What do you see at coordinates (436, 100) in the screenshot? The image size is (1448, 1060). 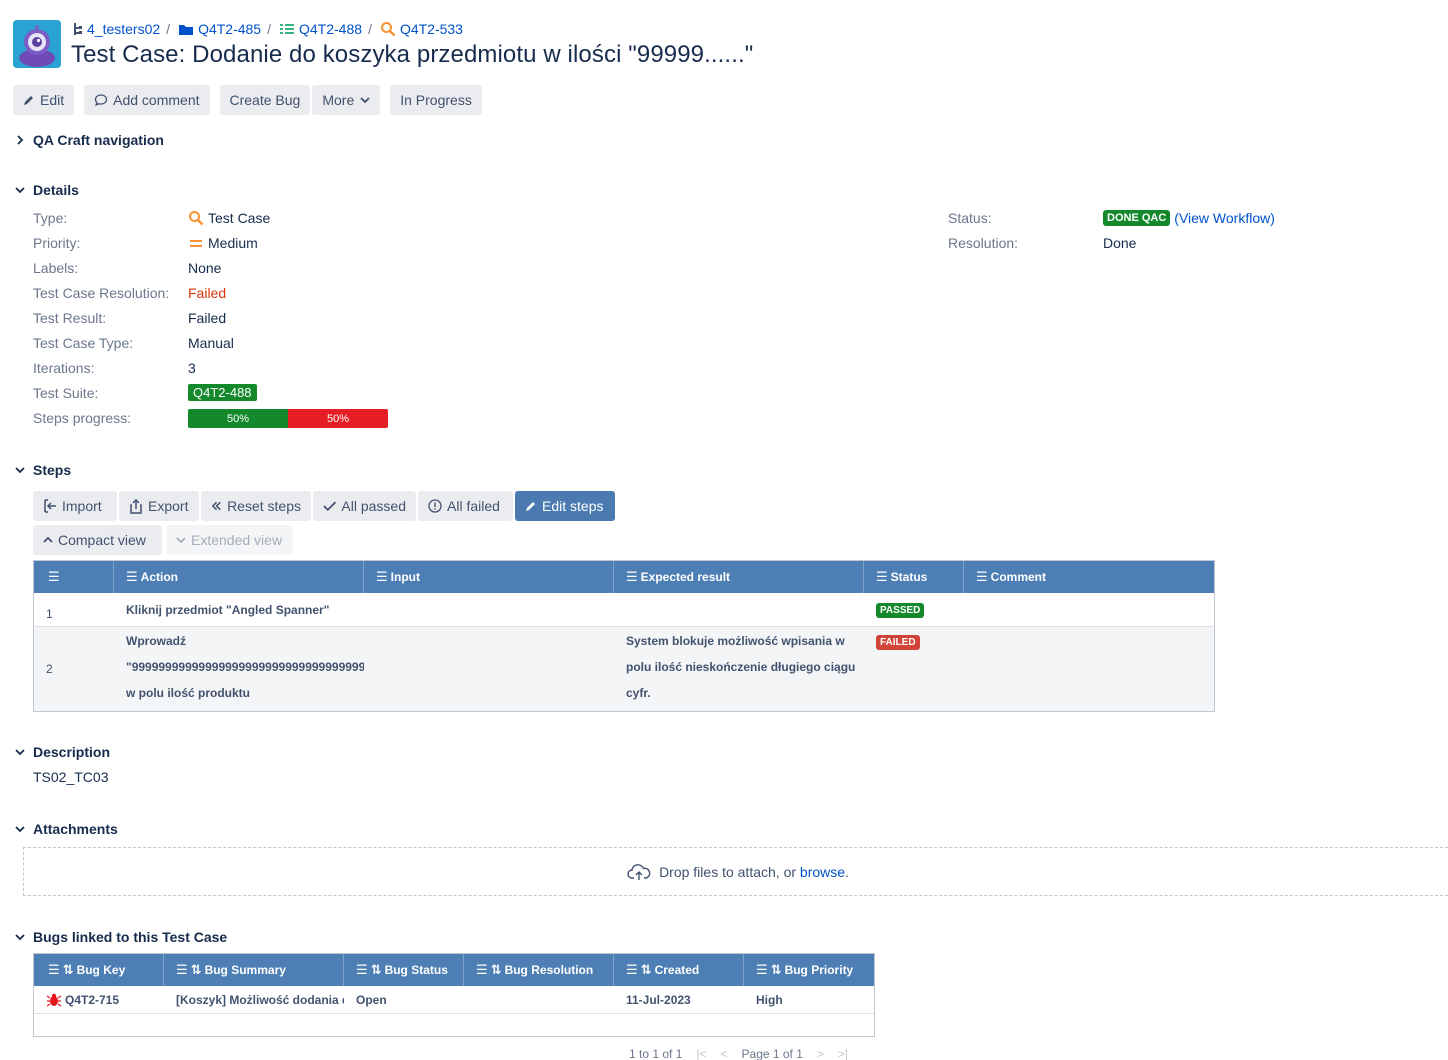 I see `in-progress-button: In Progress` at bounding box center [436, 100].